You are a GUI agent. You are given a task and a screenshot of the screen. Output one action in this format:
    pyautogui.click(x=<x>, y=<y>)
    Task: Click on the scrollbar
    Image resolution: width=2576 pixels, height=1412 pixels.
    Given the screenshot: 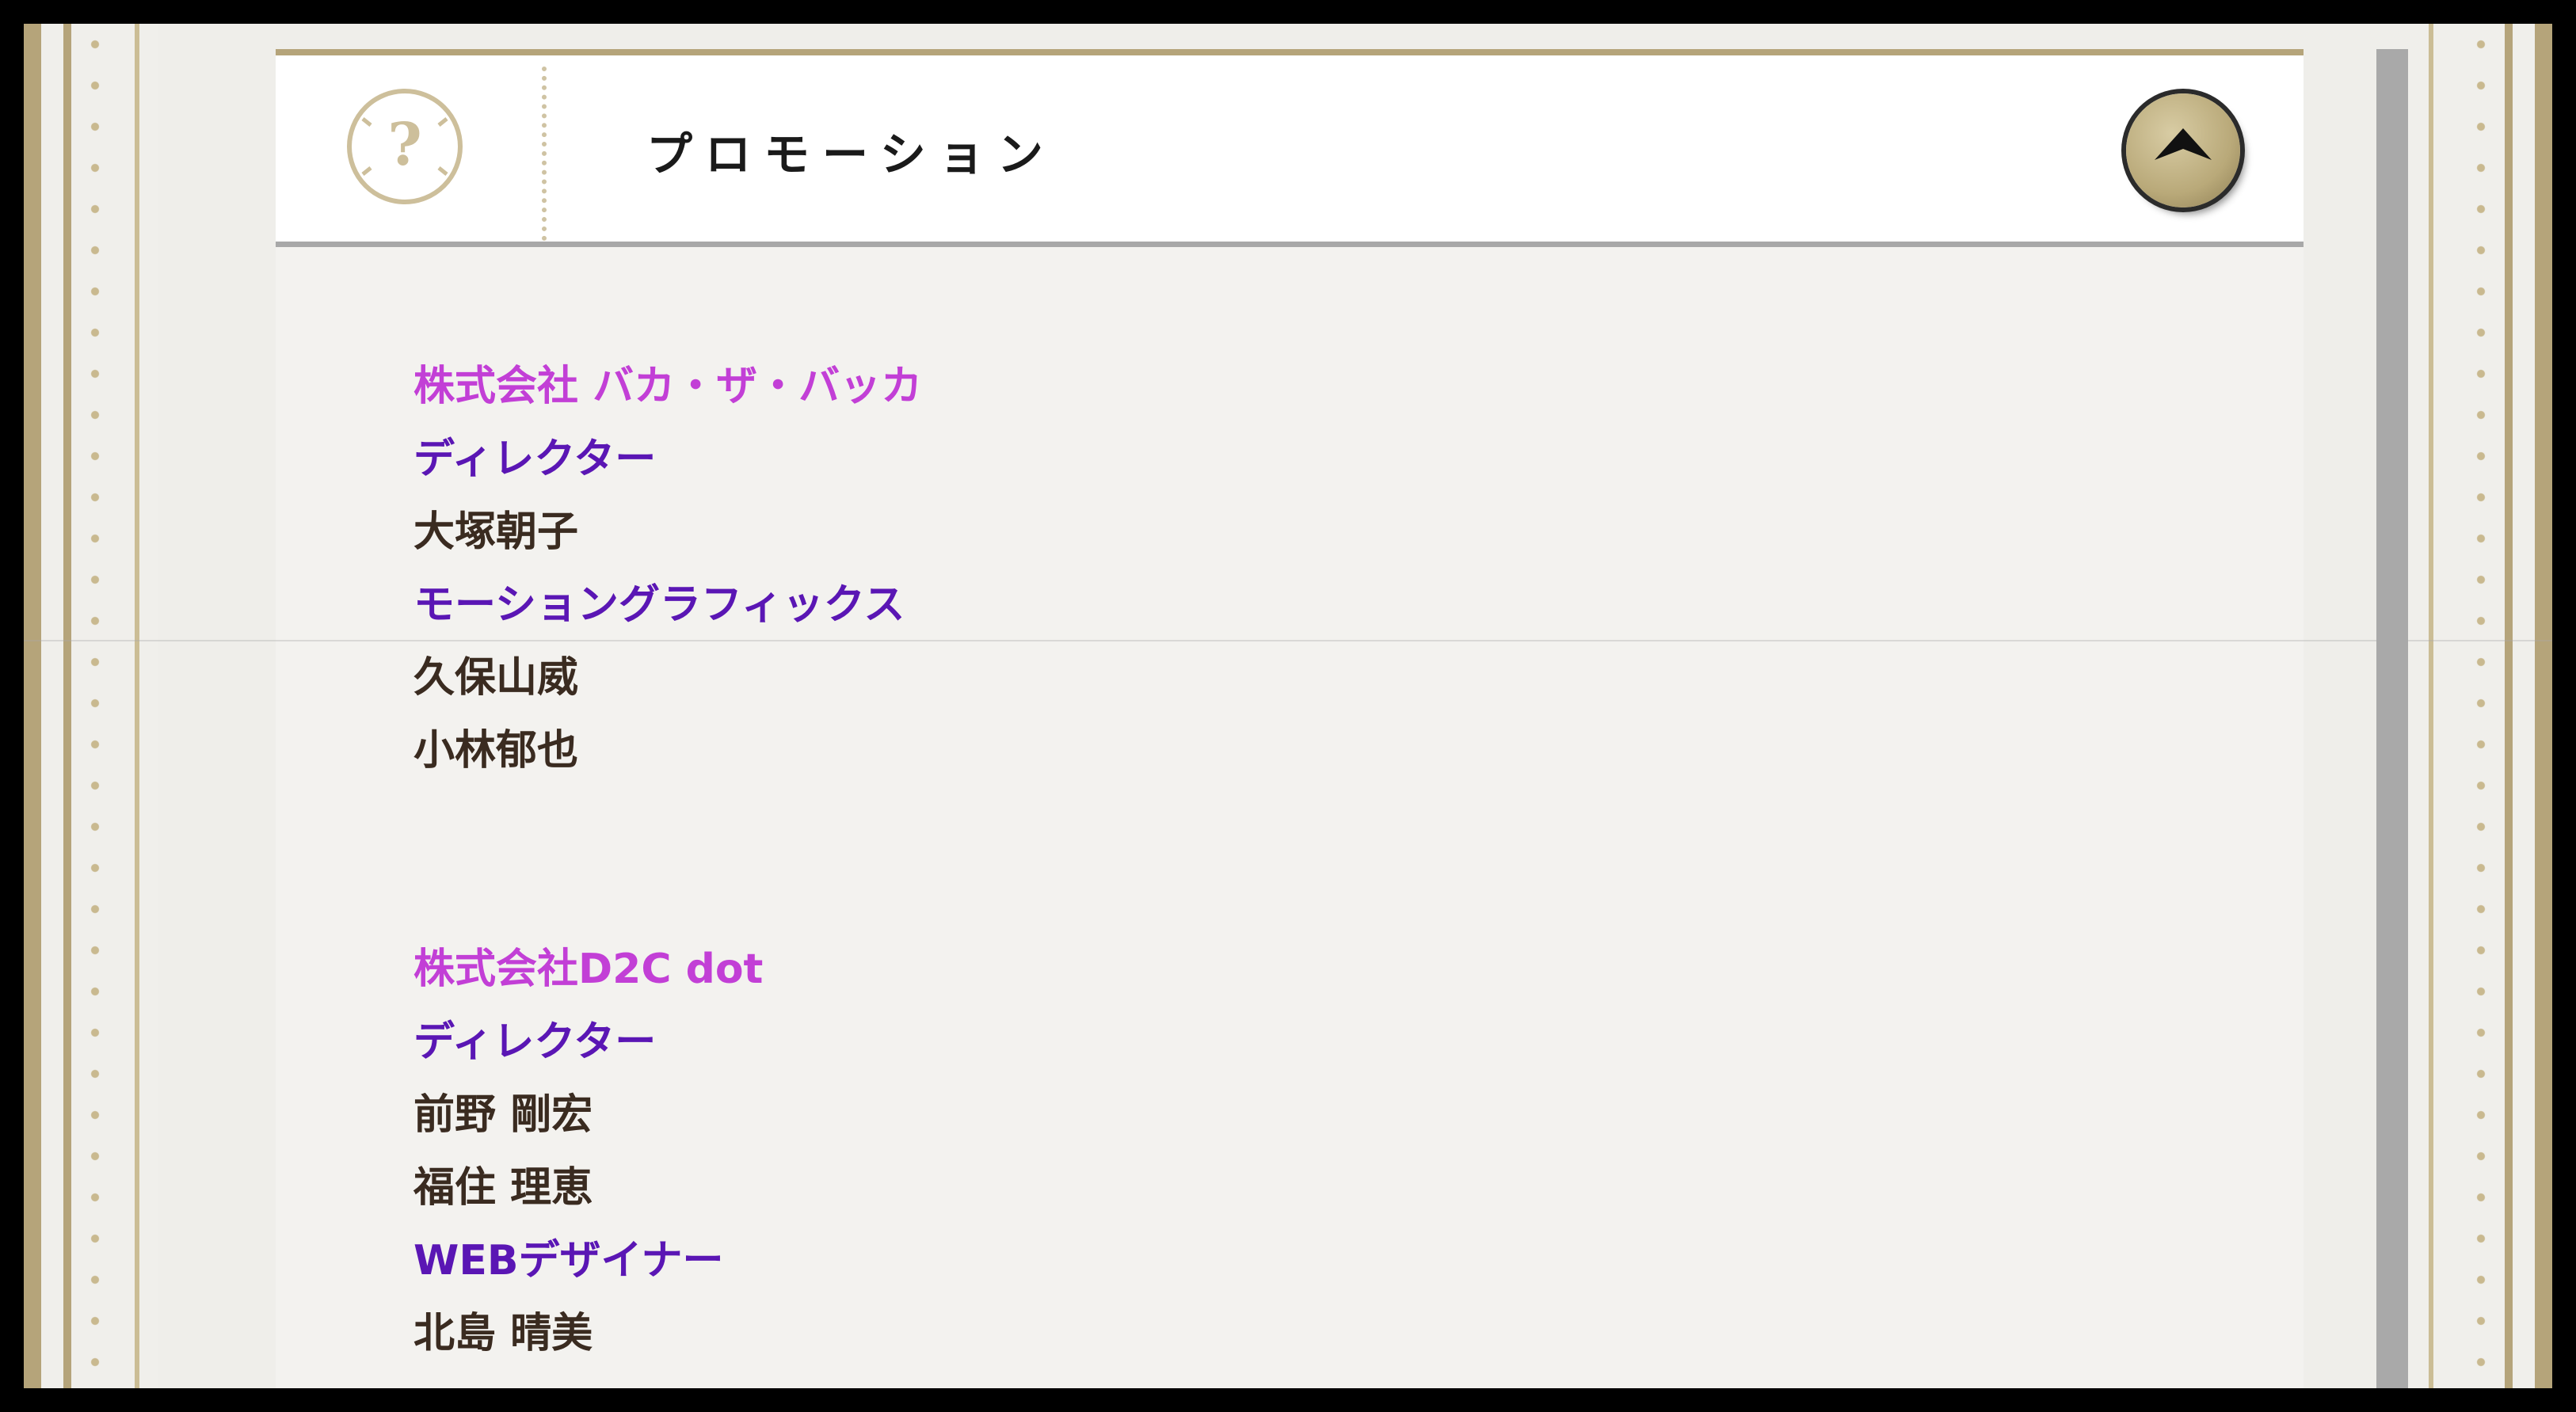 What is the action you would take?
    pyautogui.click(x=2392, y=718)
    